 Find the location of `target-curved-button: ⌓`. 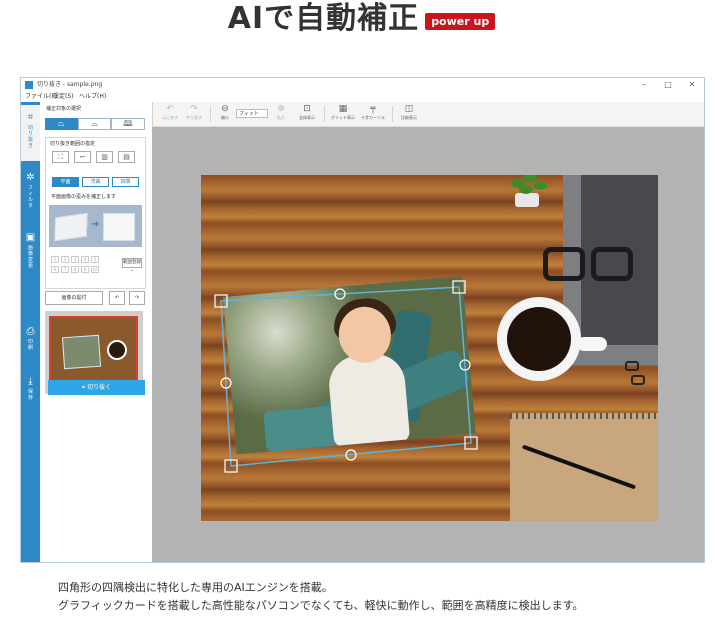

target-curved-button: ⌓ is located at coordinates (94, 124).